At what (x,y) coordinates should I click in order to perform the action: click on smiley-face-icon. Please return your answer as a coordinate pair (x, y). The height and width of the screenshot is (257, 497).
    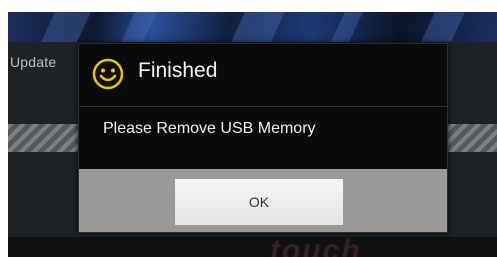
    Looking at the image, I should click on (108, 74).